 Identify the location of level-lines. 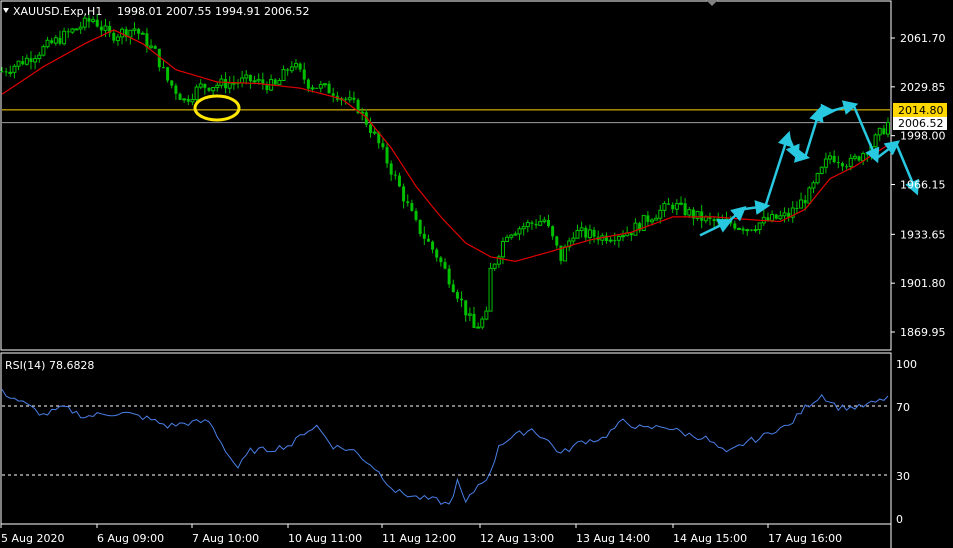
(446, 116).